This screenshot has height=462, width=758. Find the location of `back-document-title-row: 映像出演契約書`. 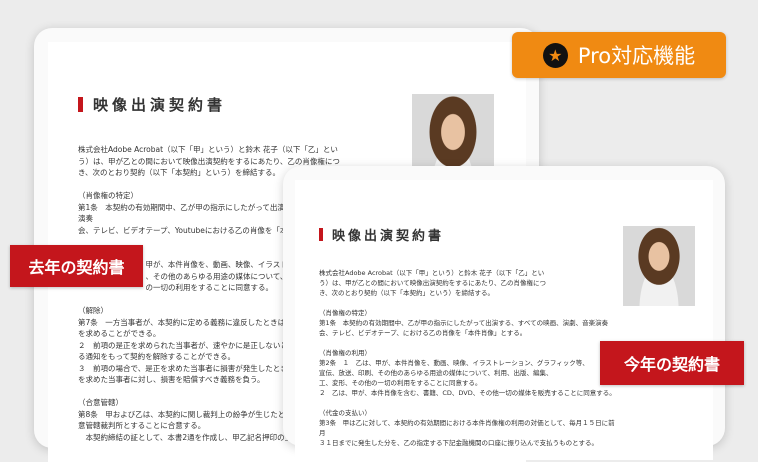

back-document-title-row: 映像出演契約書 is located at coordinates (152, 104).